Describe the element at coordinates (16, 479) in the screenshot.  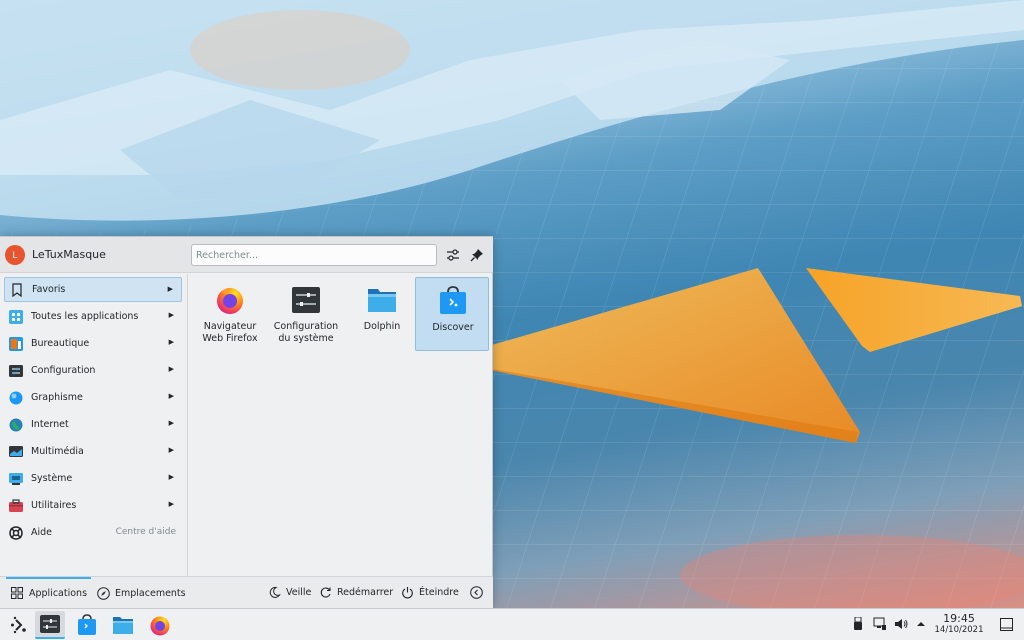
I see `system-icon` at that location.